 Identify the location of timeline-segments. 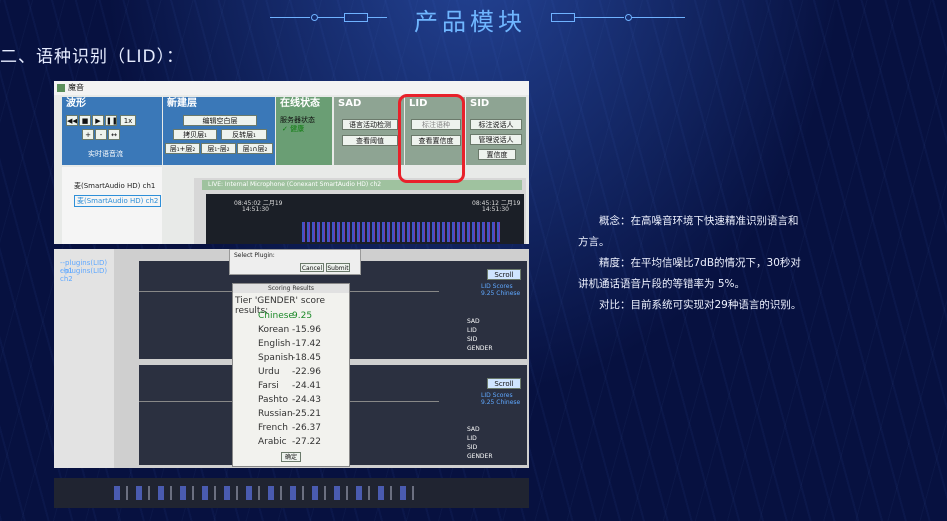
(264, 493).